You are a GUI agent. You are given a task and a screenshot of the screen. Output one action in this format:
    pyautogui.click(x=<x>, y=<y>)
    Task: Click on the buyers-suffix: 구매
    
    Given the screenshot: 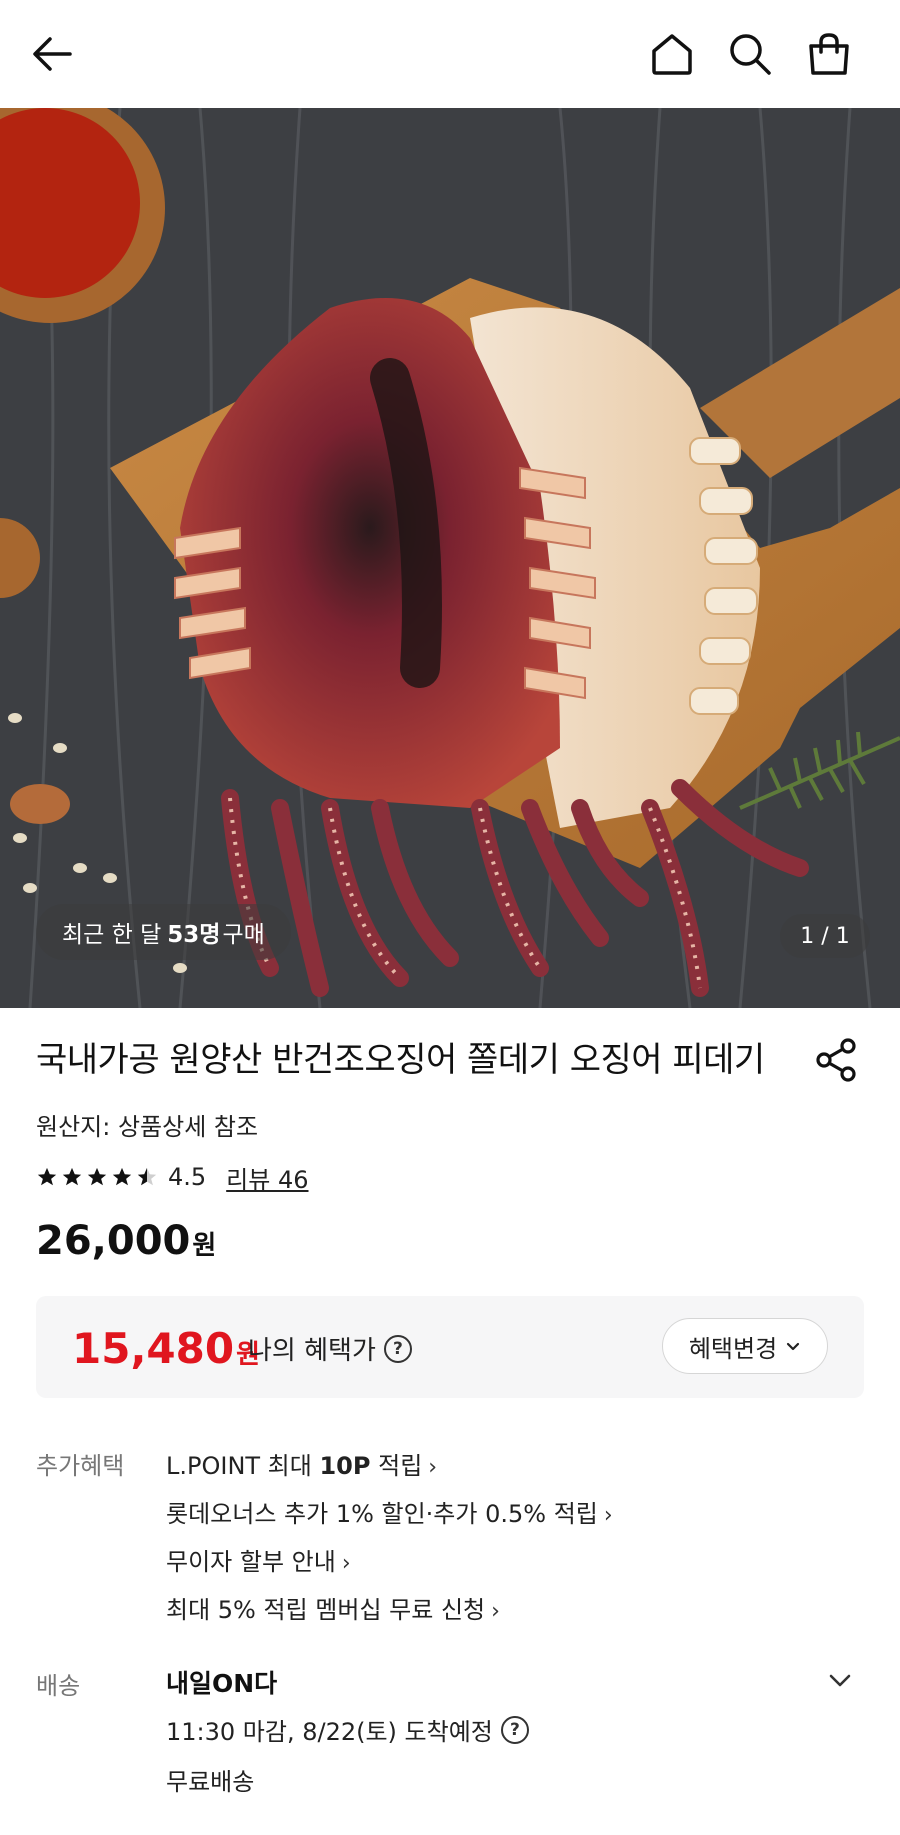 What is the action you would take?
    pyautogui.click(x=243, y=935)
    